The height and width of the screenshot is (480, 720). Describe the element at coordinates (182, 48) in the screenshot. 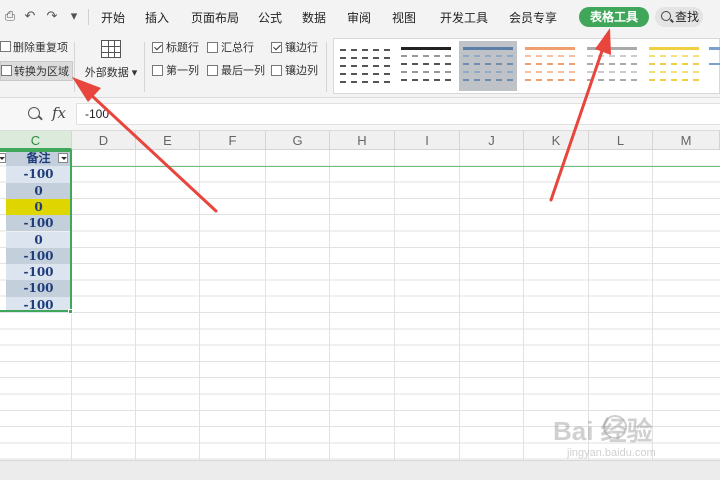

I see `checkbox-label: 标题行` at that location.